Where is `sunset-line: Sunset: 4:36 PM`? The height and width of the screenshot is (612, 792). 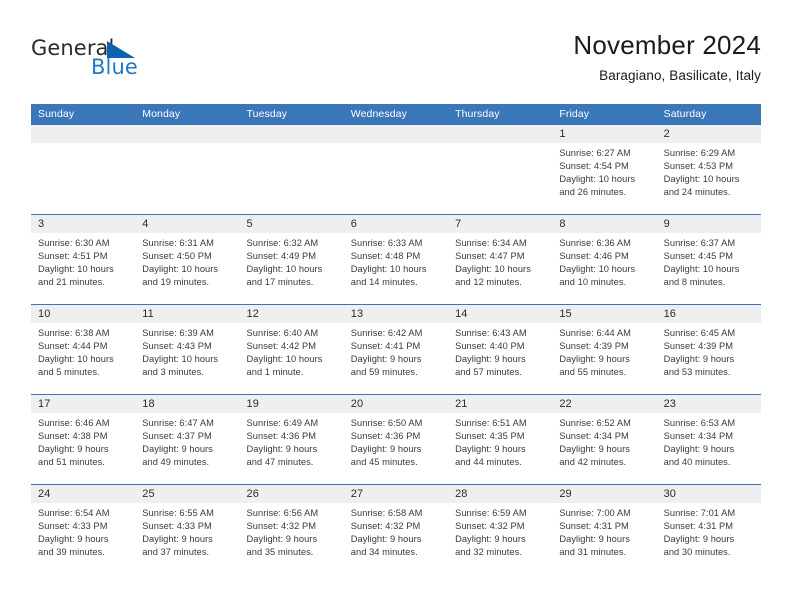 sunset-line: Sunset: 4:36 PM is located at coordinates (385, 436).